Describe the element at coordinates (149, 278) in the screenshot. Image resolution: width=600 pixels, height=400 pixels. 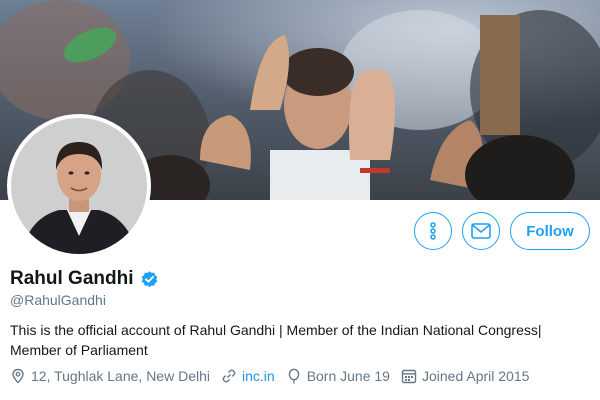
I see `verified-badge-icon` at that location.